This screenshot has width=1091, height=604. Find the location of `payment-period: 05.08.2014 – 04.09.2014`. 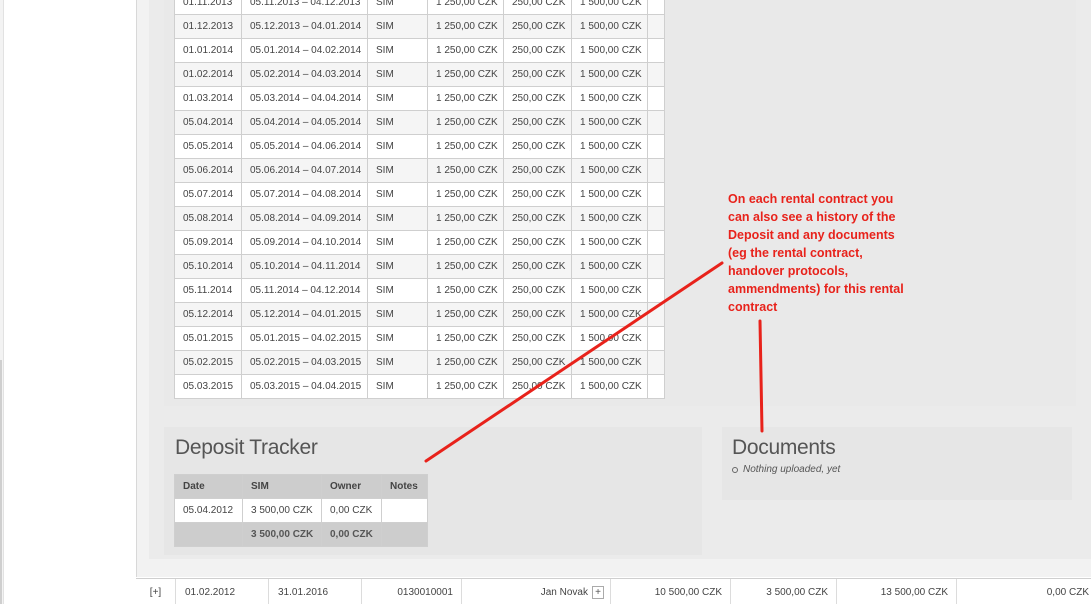

payment-period: 05.08.2014 – 04.09.2014 is located at coordinates (304, 218).